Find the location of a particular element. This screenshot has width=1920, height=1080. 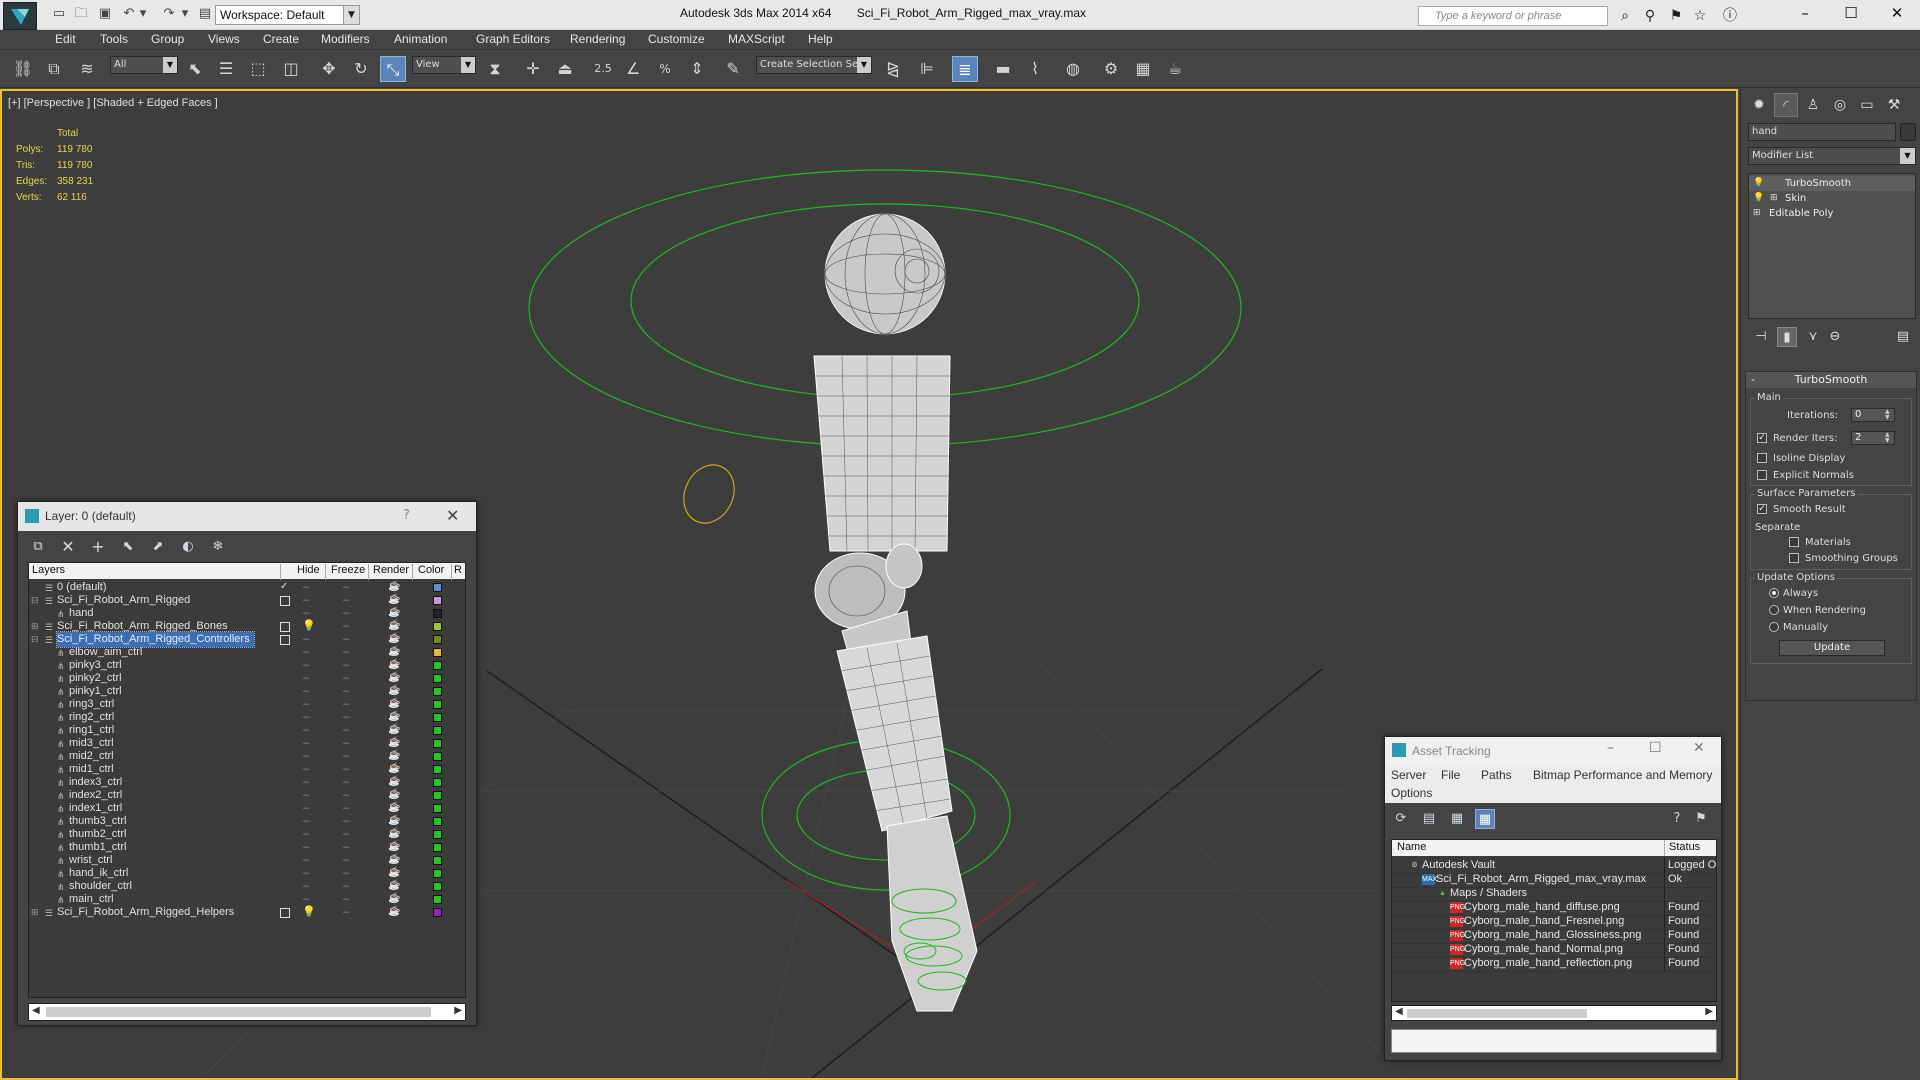

refresh-icon: ⟳ is located at coordinates (1401, 819).